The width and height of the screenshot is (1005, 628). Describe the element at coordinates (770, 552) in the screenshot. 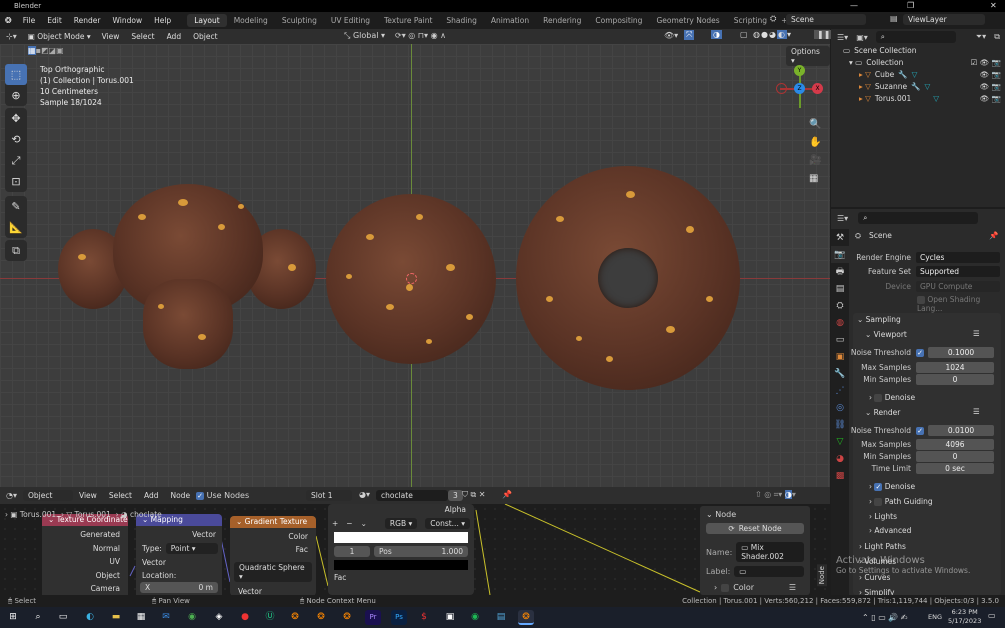

I see `node-name-field: ▭ Mix Shader.002` at that location.